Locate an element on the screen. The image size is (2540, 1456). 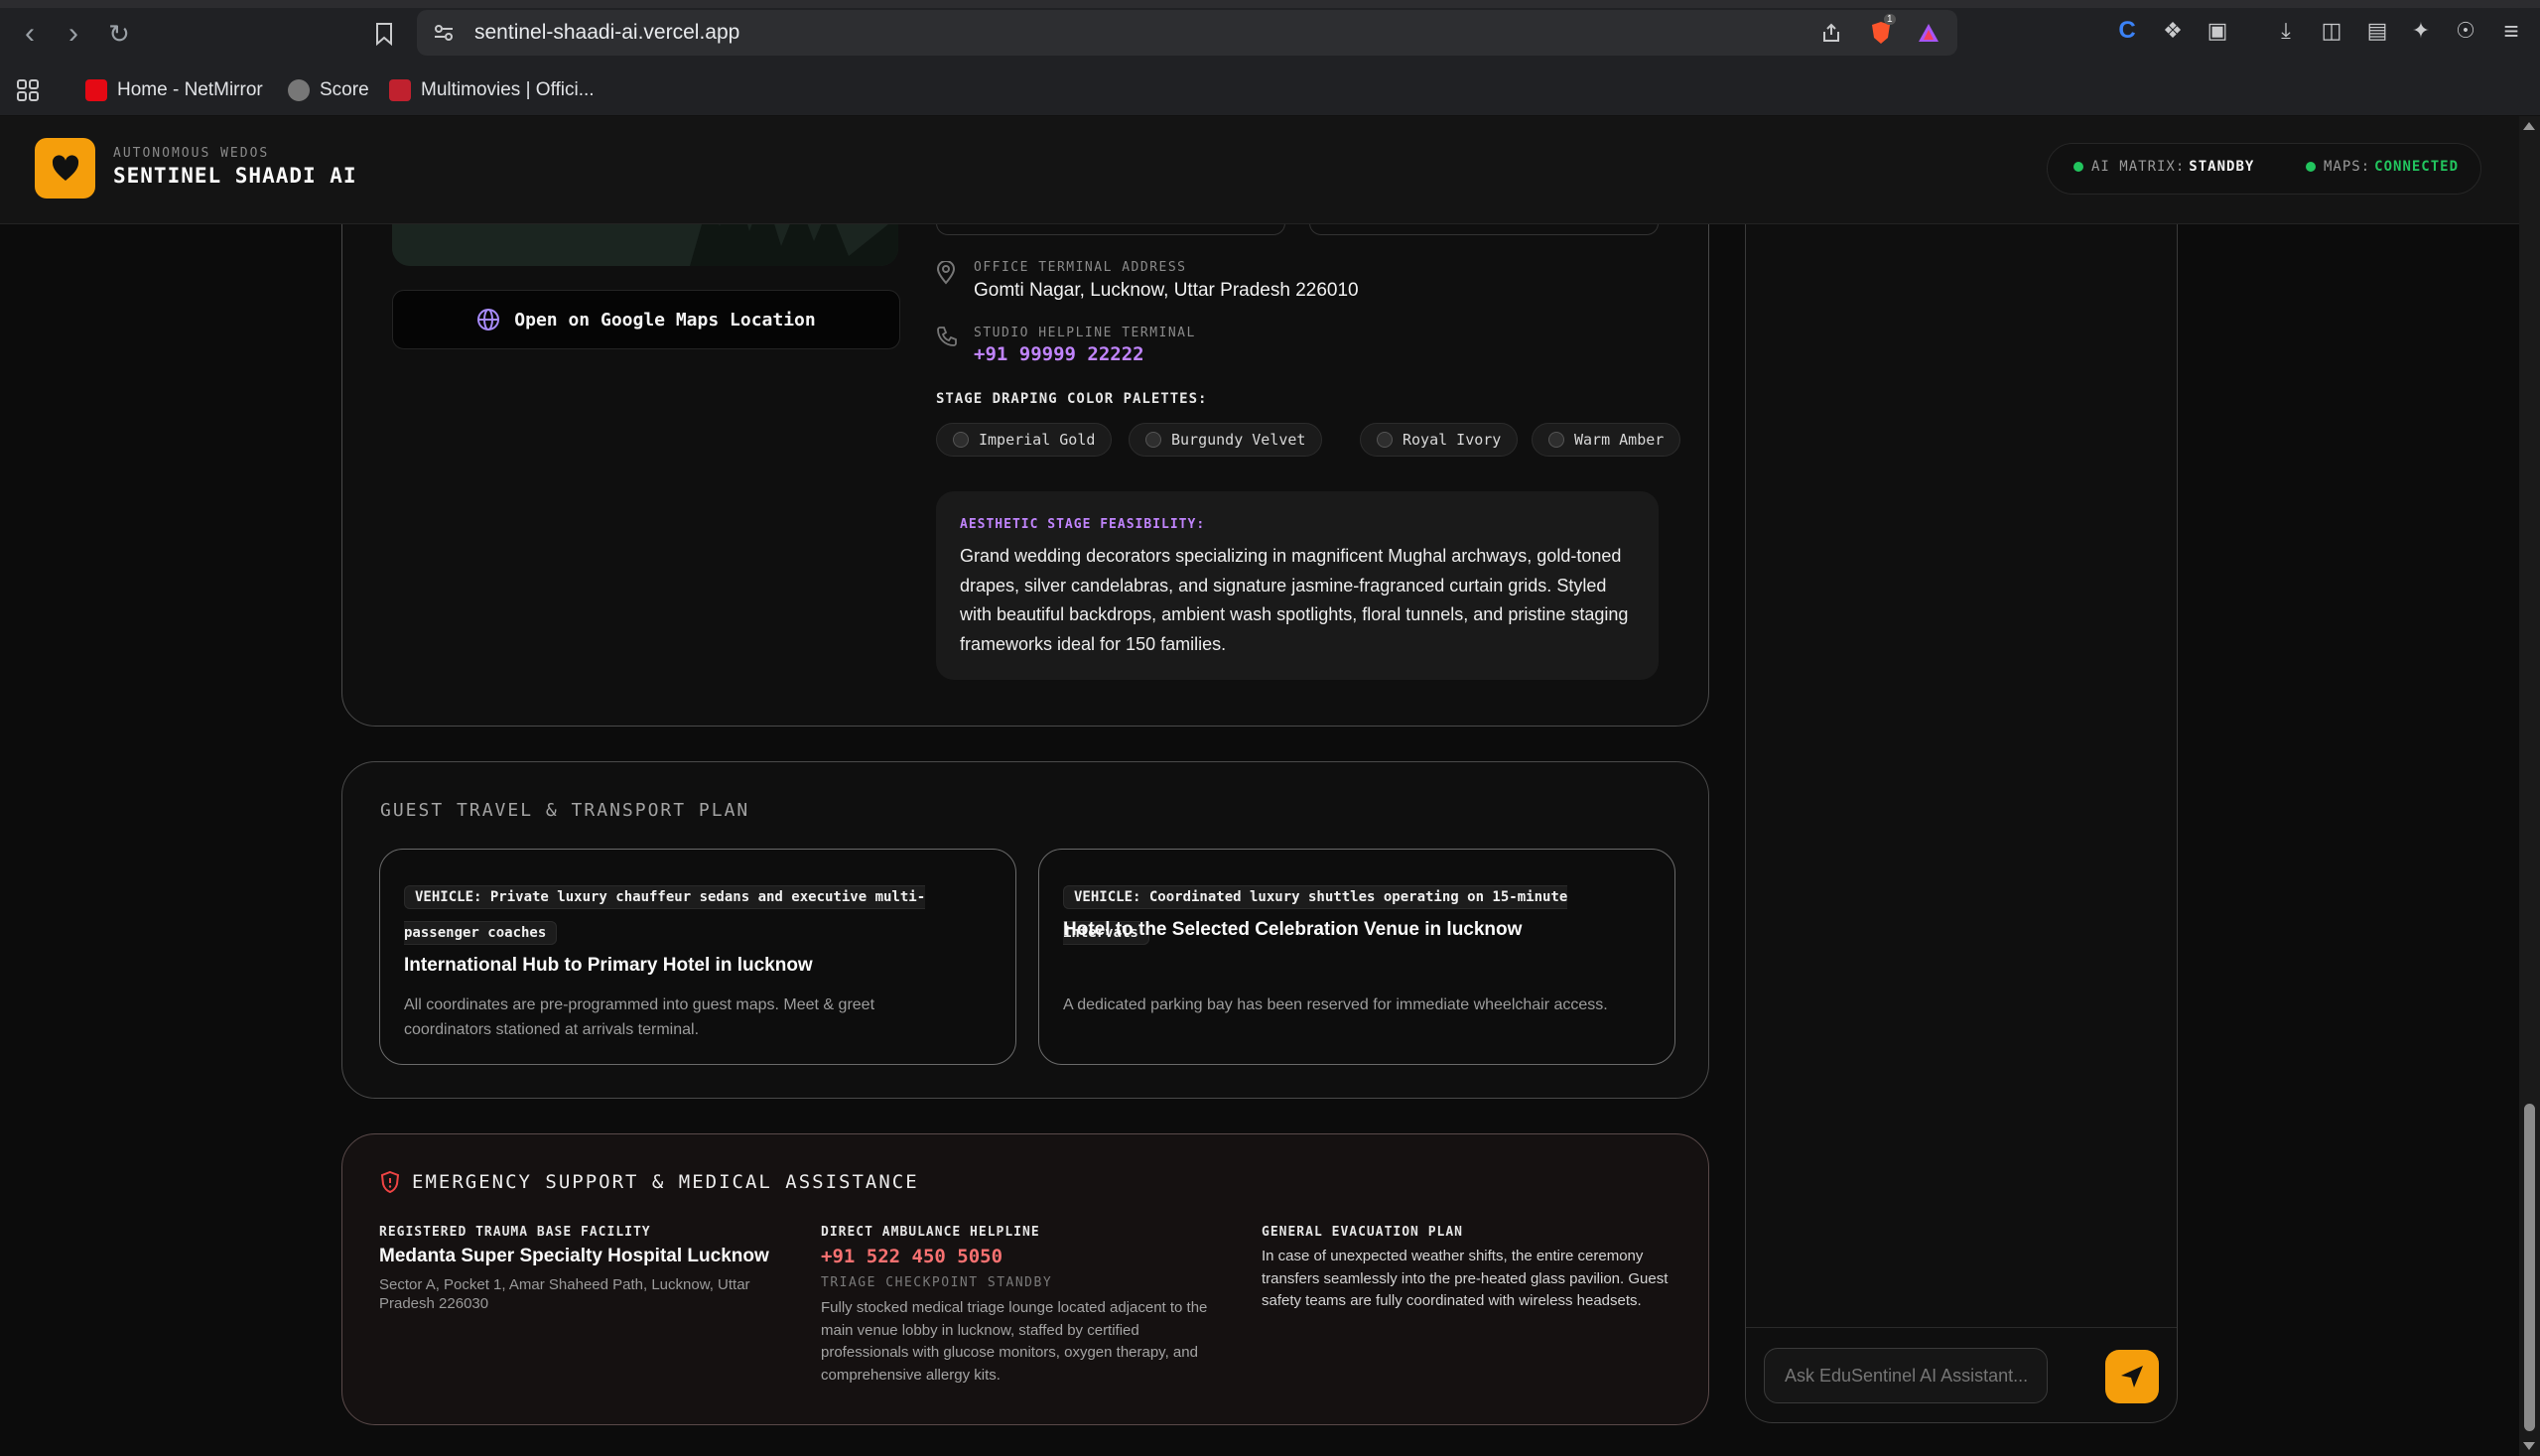
page-scrollbar is located at coordinates (2529, 786).